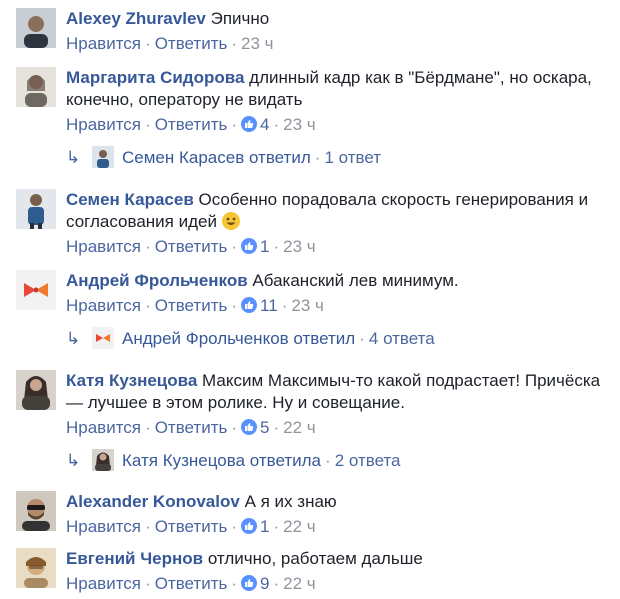 Image resolution: width=620 pixels, height=599 pixels. I want to click on replies-summary: ↳ Катя Кузнецова ответила · 2 ответа, so click(233, 460).